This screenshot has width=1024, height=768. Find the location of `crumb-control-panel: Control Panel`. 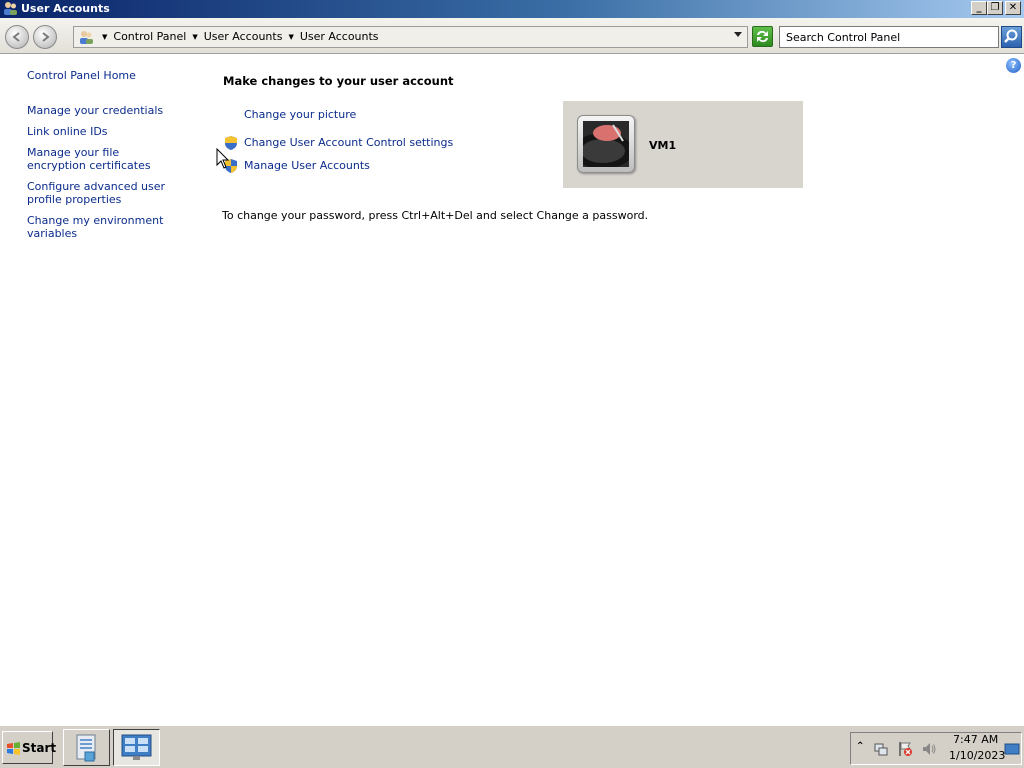

crumb-control-panel: Control Panel is located at coordinates (149, 36).